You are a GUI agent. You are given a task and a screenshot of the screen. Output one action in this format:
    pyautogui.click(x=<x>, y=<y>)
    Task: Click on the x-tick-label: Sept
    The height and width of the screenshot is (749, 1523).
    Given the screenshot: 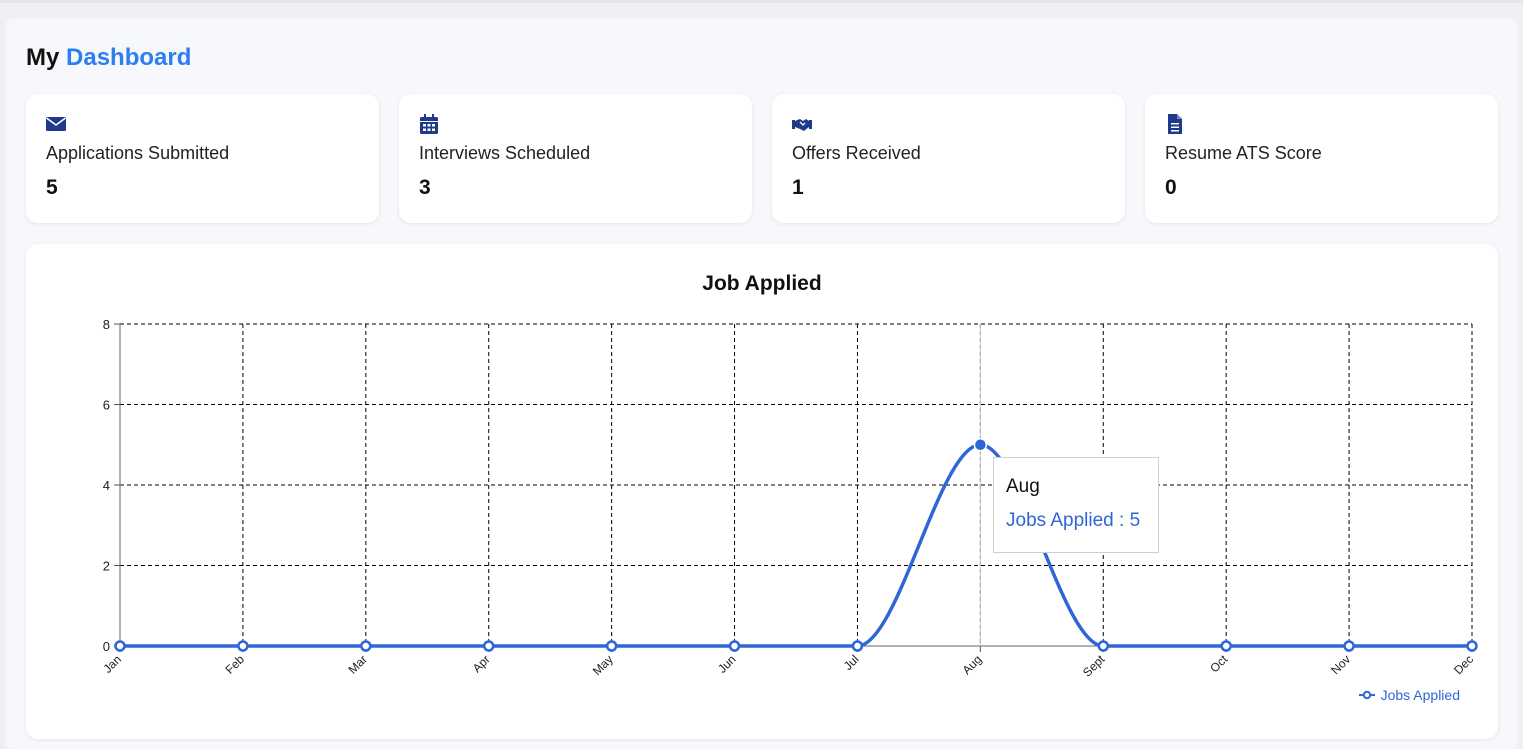 What is the action you would take?
    pyautogui.click(x=1094, y=666)
    